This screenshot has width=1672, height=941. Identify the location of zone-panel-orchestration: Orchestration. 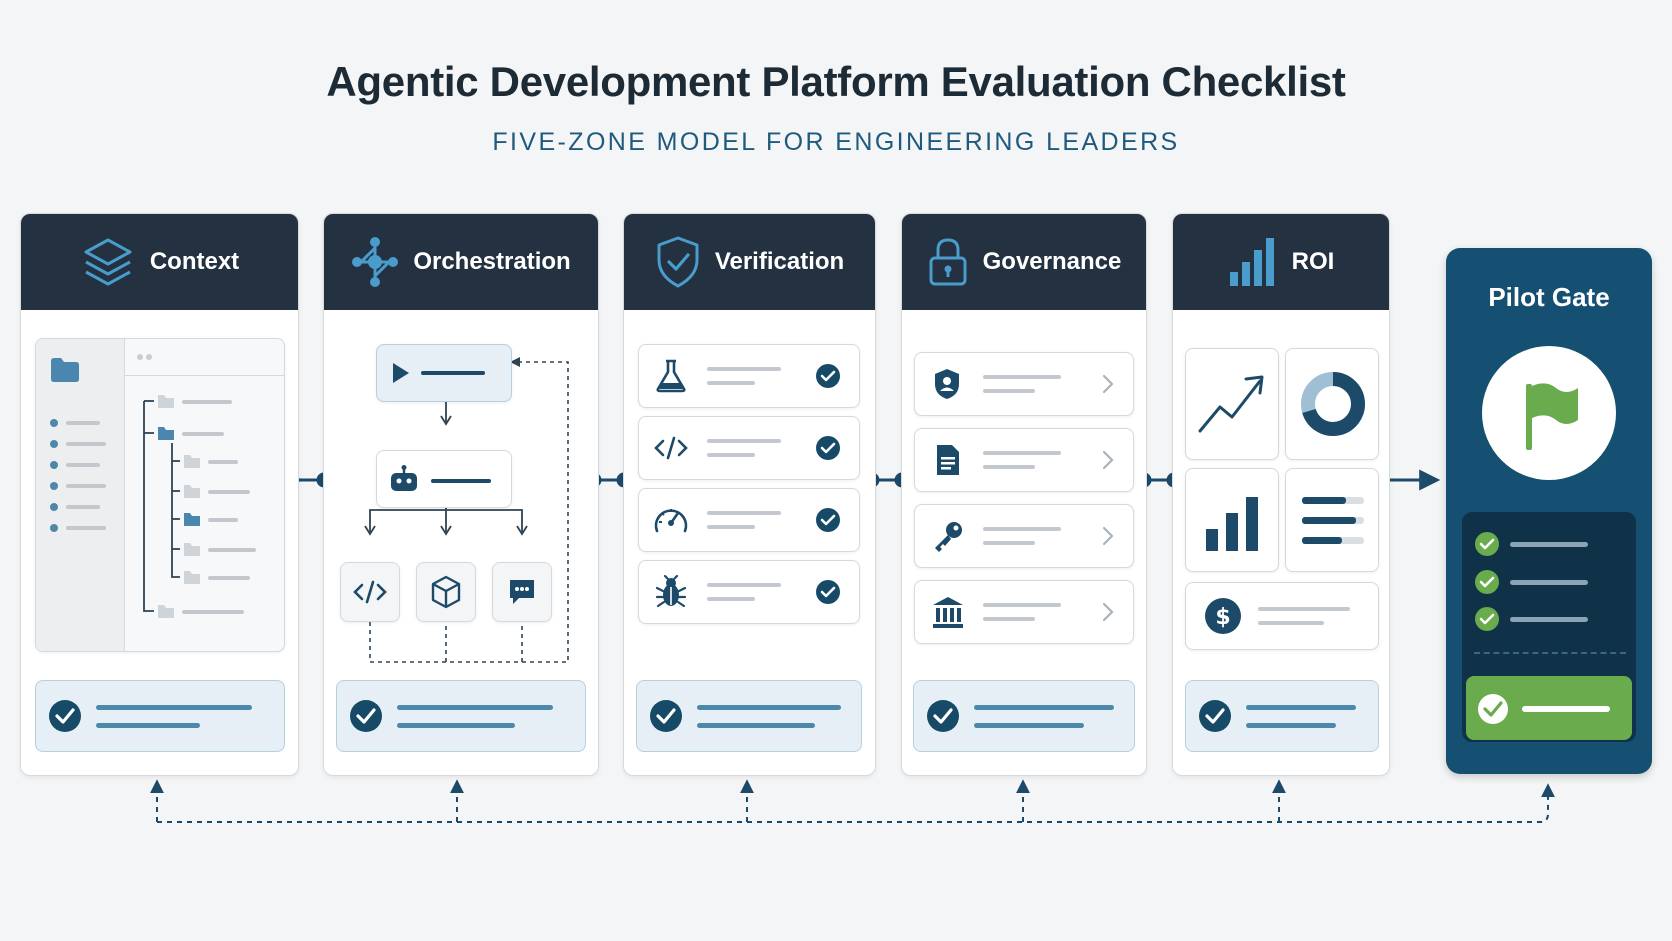
(461, 494).